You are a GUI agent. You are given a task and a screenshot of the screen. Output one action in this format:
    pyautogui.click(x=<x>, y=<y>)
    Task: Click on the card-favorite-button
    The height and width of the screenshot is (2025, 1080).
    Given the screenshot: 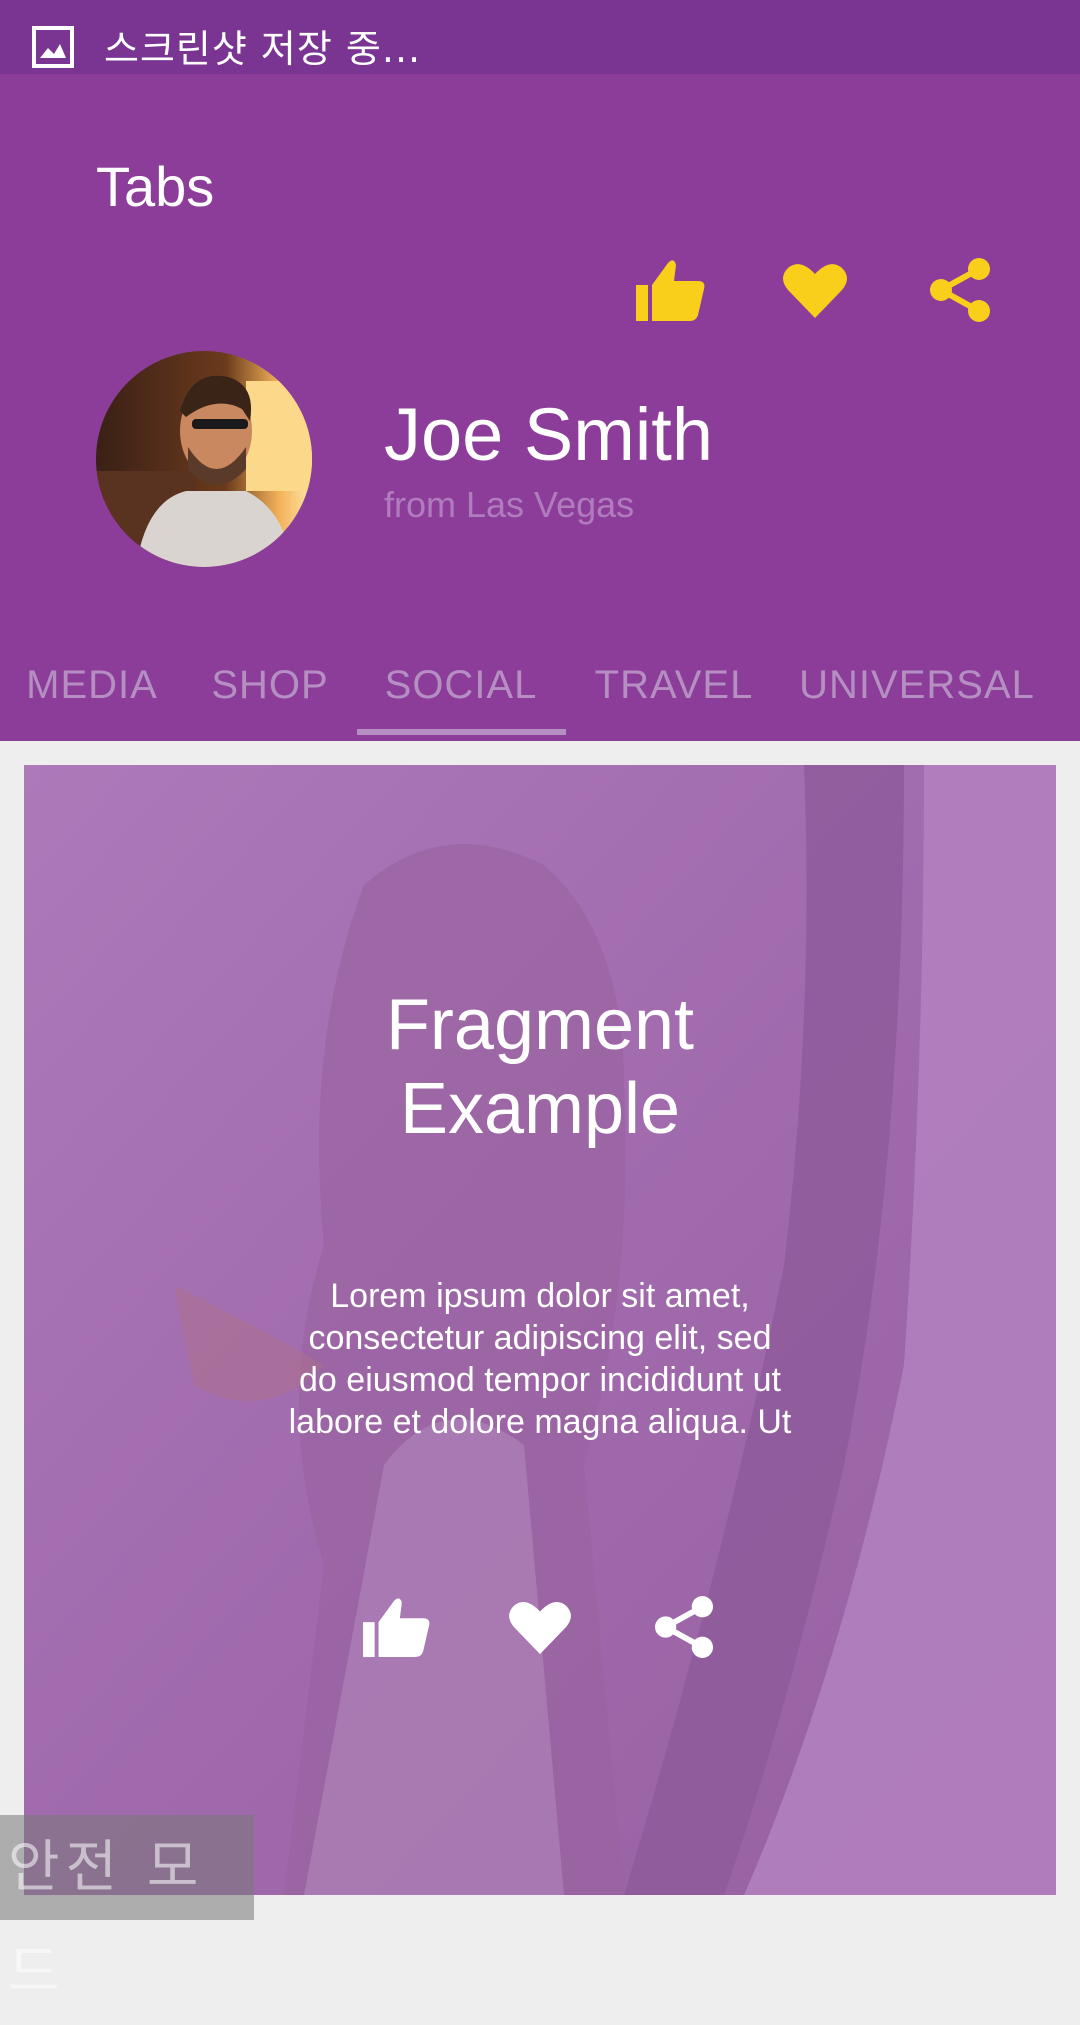 What is the action you would take?
    pyautogui.click(x=540, y=1627)
    